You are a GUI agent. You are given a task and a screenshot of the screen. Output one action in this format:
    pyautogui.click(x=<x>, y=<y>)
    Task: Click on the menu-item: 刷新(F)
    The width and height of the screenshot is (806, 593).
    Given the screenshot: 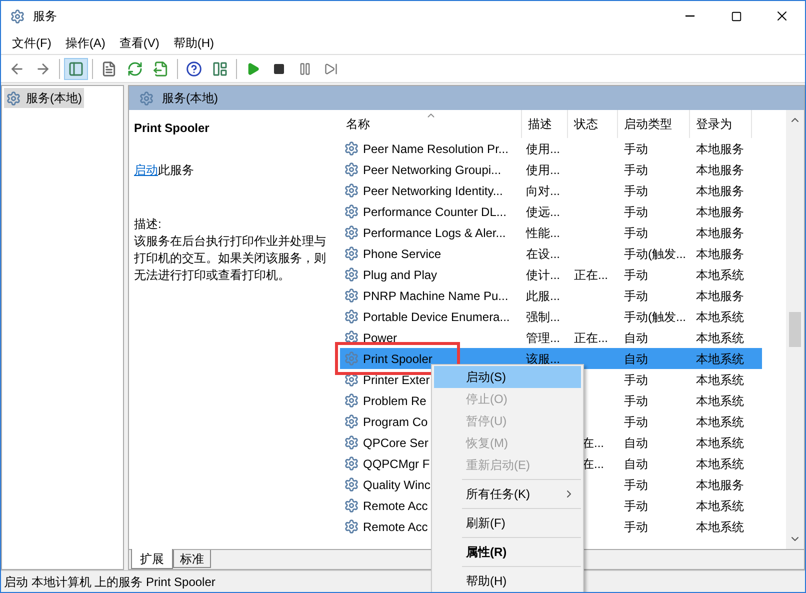 What is the action you would take?
    pyautogui.click(x=507, y=523)
    